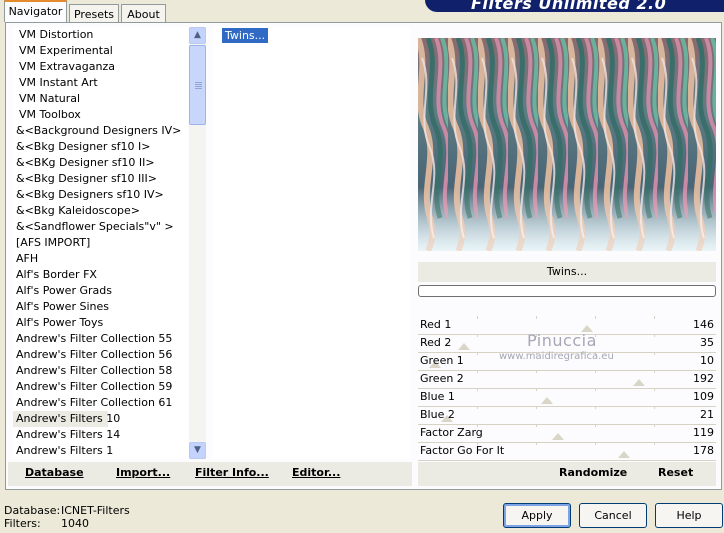 The width and height of the screenshot is (724, 533). I want to click on category-item: Andrew's Filter Collection 56, so click(100, 355).